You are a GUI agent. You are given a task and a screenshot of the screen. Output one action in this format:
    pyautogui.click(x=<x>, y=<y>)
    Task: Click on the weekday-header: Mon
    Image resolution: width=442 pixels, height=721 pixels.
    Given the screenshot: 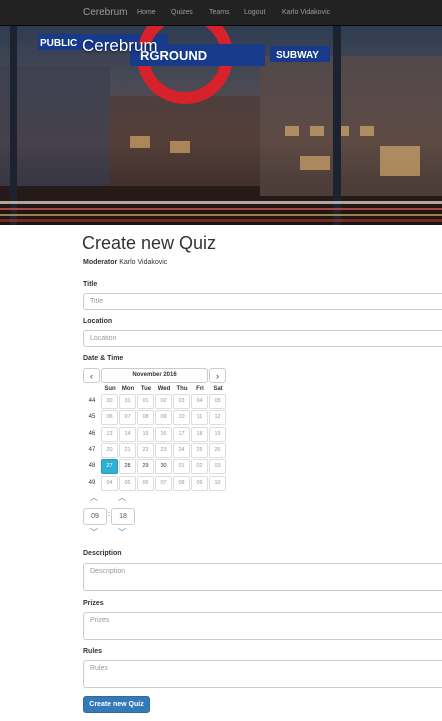 What is the action you would take?
    pyautogui.click(x=128, y=389)
    